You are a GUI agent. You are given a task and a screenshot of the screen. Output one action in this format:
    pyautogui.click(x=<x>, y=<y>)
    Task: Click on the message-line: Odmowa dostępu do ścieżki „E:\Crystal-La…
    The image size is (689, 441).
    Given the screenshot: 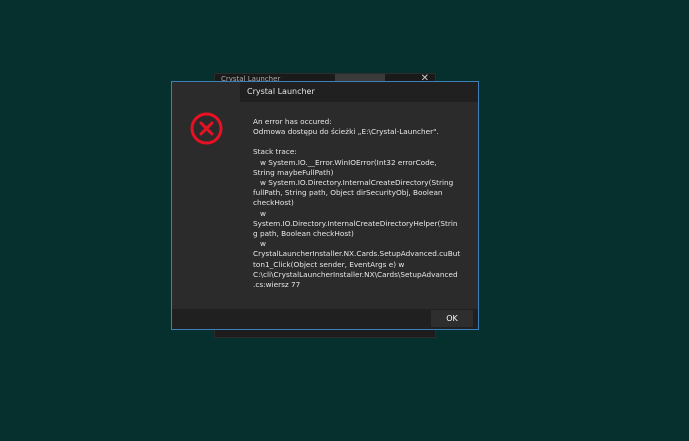 What is the action you would take?
    pyautogui.click(x=346, y=132)
    